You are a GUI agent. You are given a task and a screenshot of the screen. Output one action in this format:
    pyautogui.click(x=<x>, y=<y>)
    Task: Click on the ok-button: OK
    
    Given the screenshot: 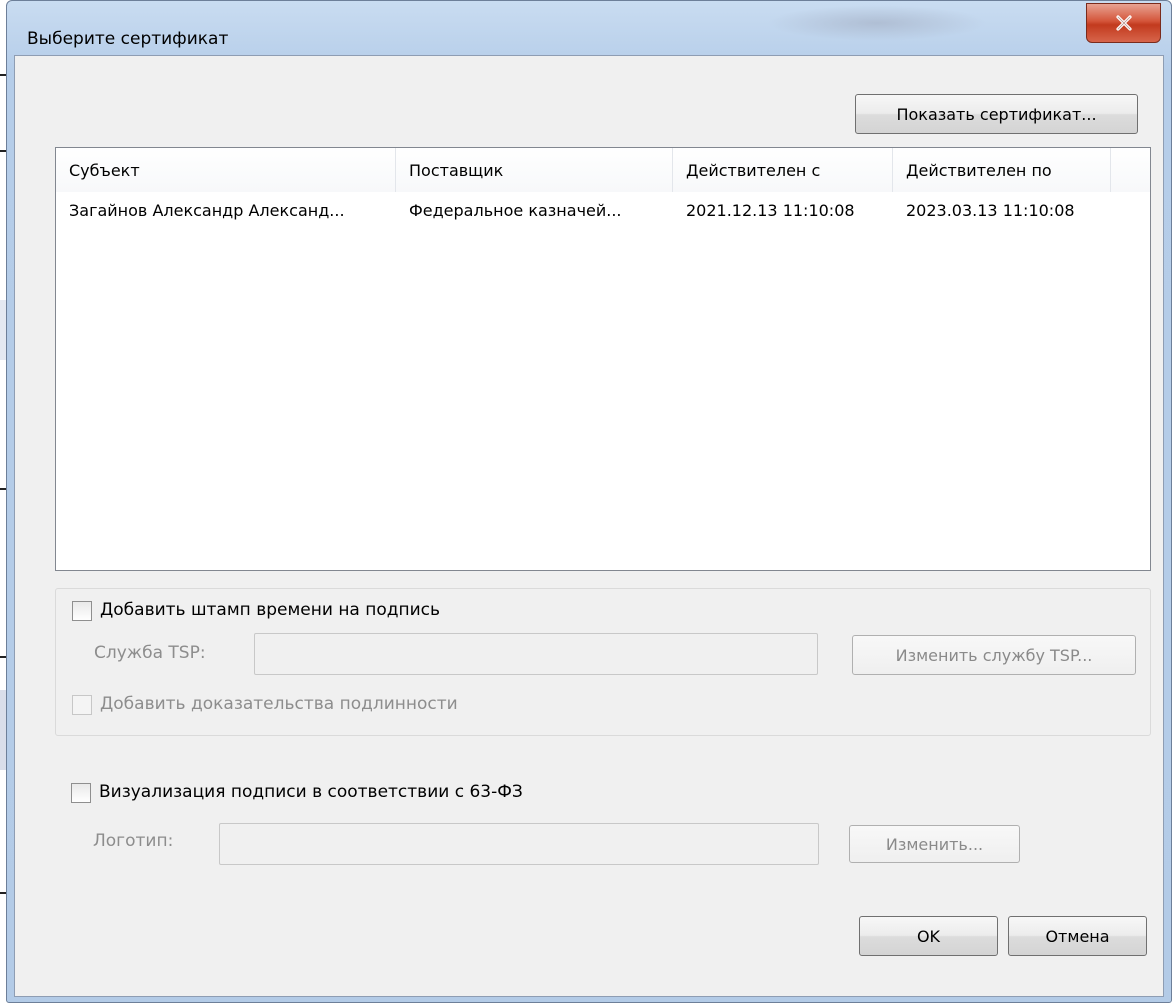 What is the action you would take?
    pyautogui.click(x=928, y=936)
    